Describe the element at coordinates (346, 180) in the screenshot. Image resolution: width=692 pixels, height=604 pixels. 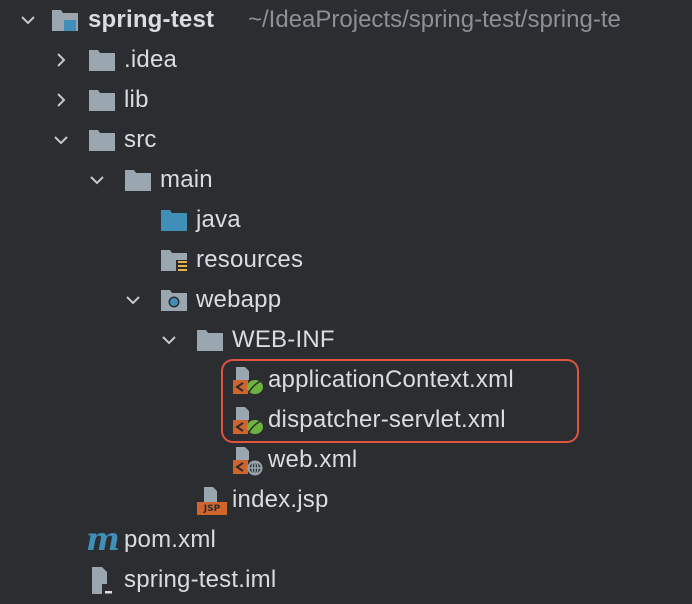
I see `tree-row-main: main` at that location.